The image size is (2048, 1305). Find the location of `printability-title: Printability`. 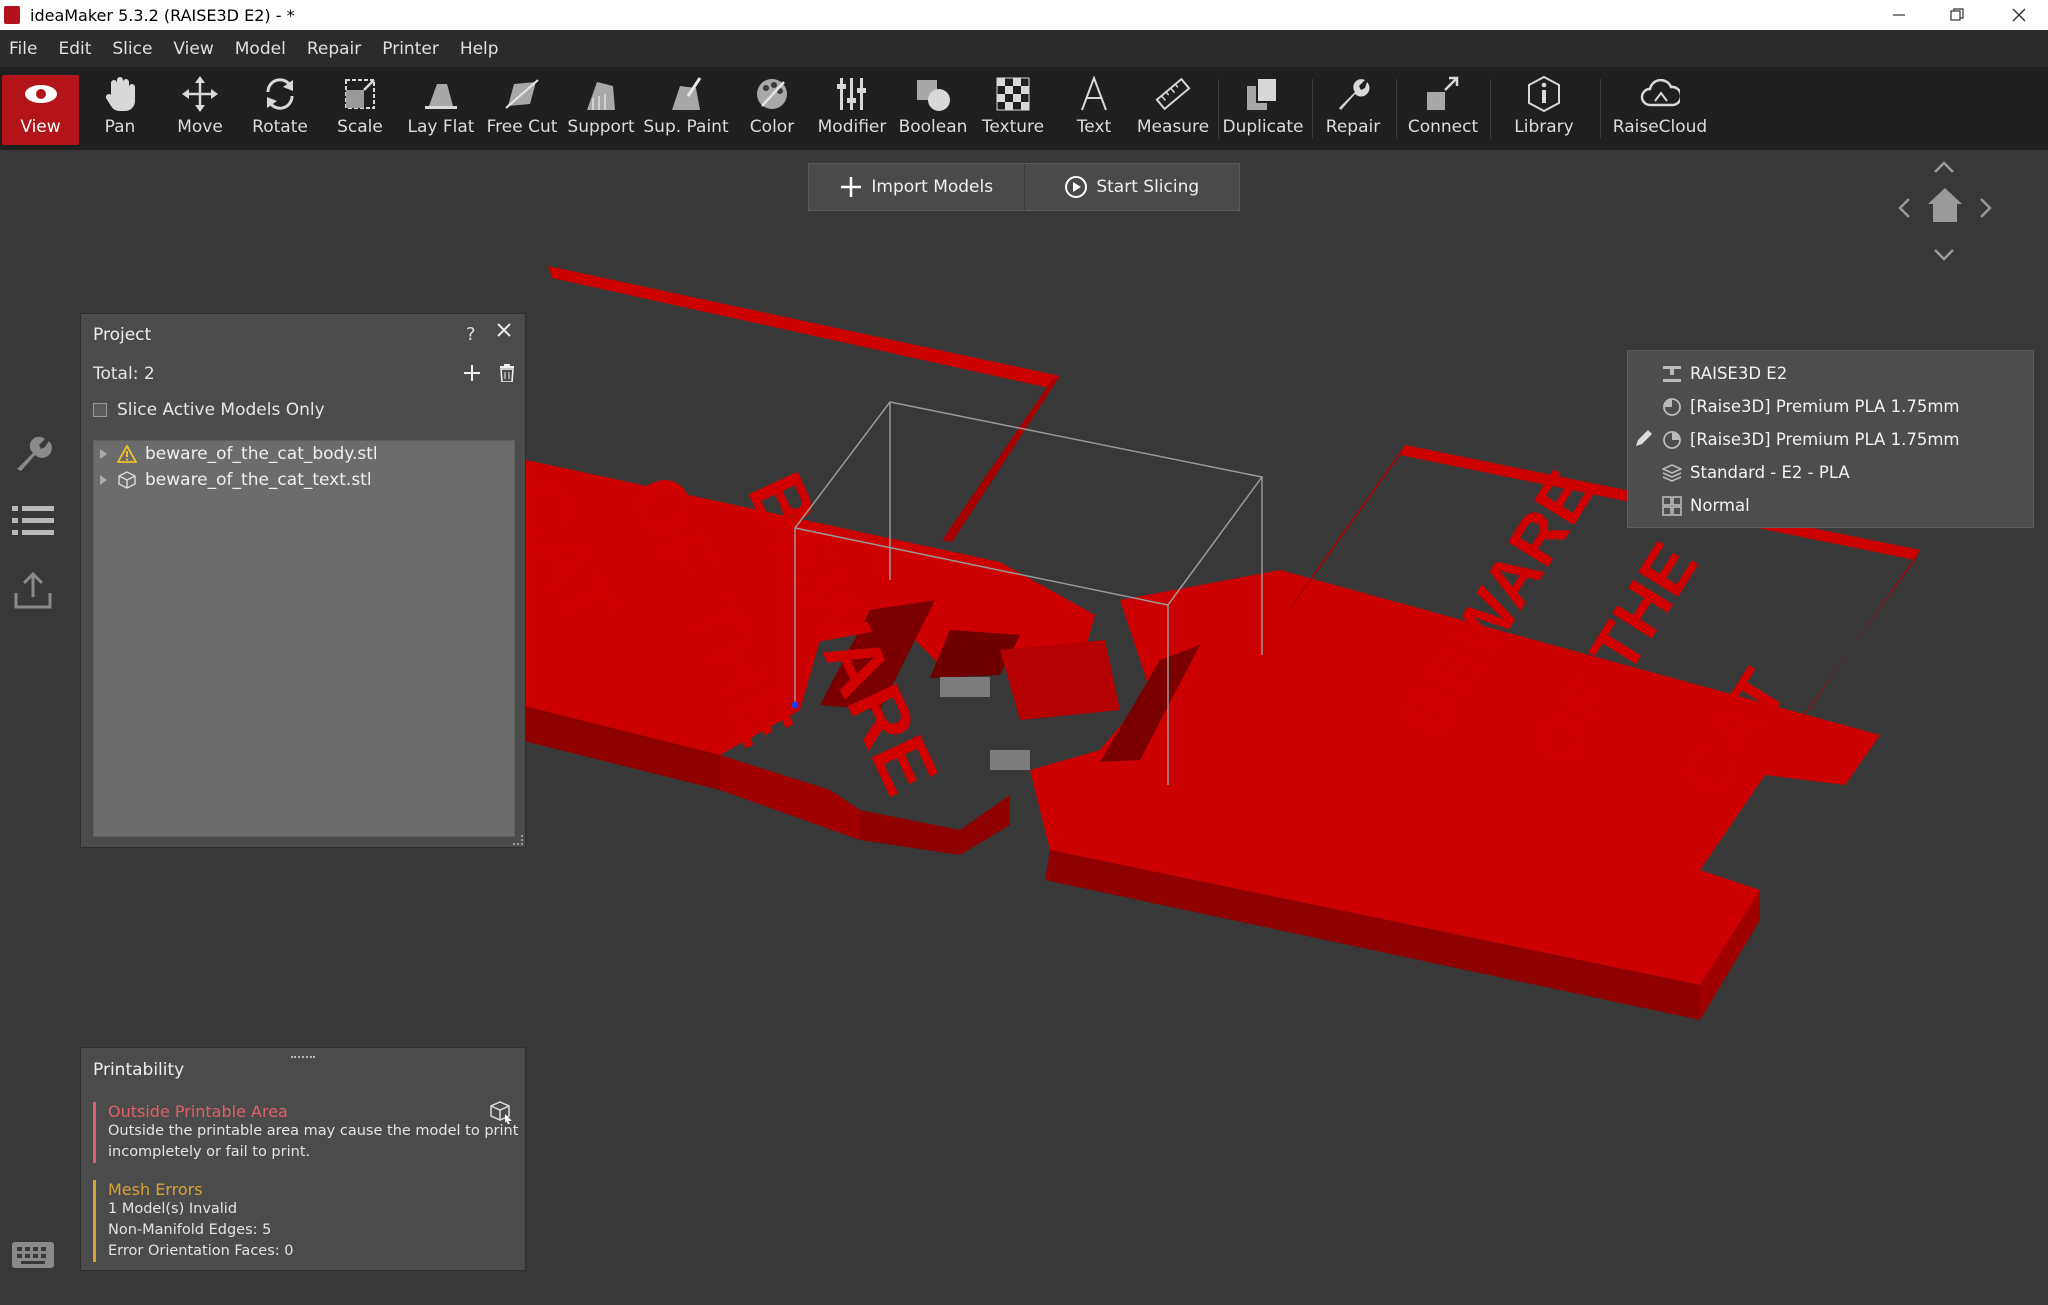

printability-title: Printability is located at coordinates (139, 1070).